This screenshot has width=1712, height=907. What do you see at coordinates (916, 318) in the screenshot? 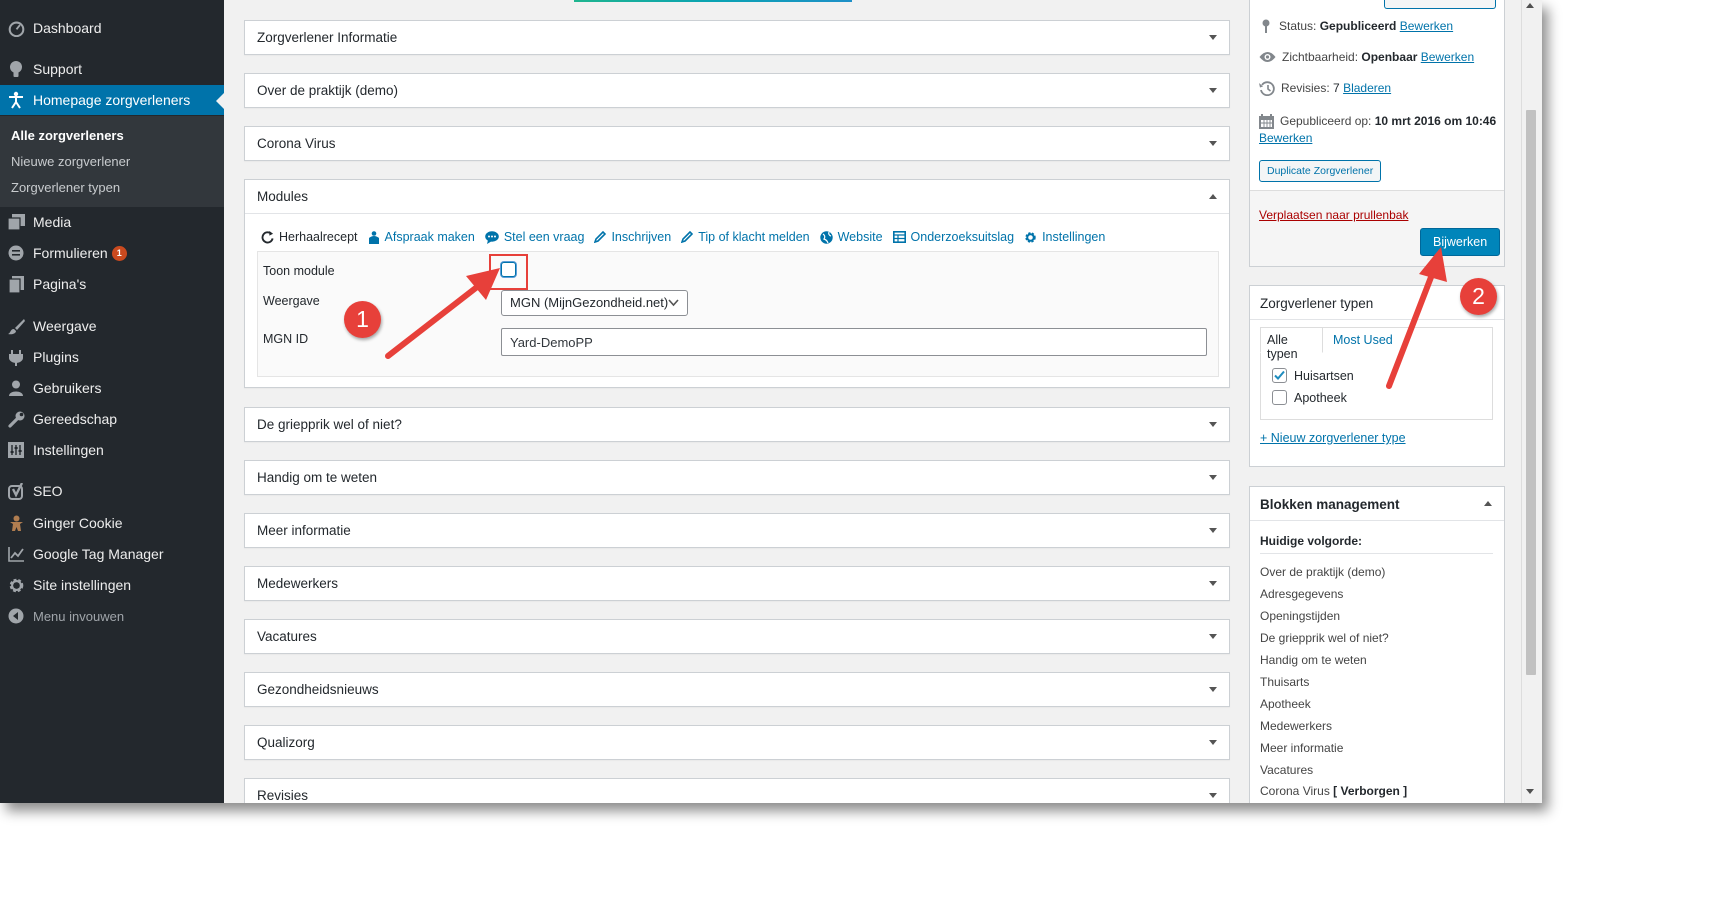
I see `annotation-arrows` at bounding box center [916, 318].